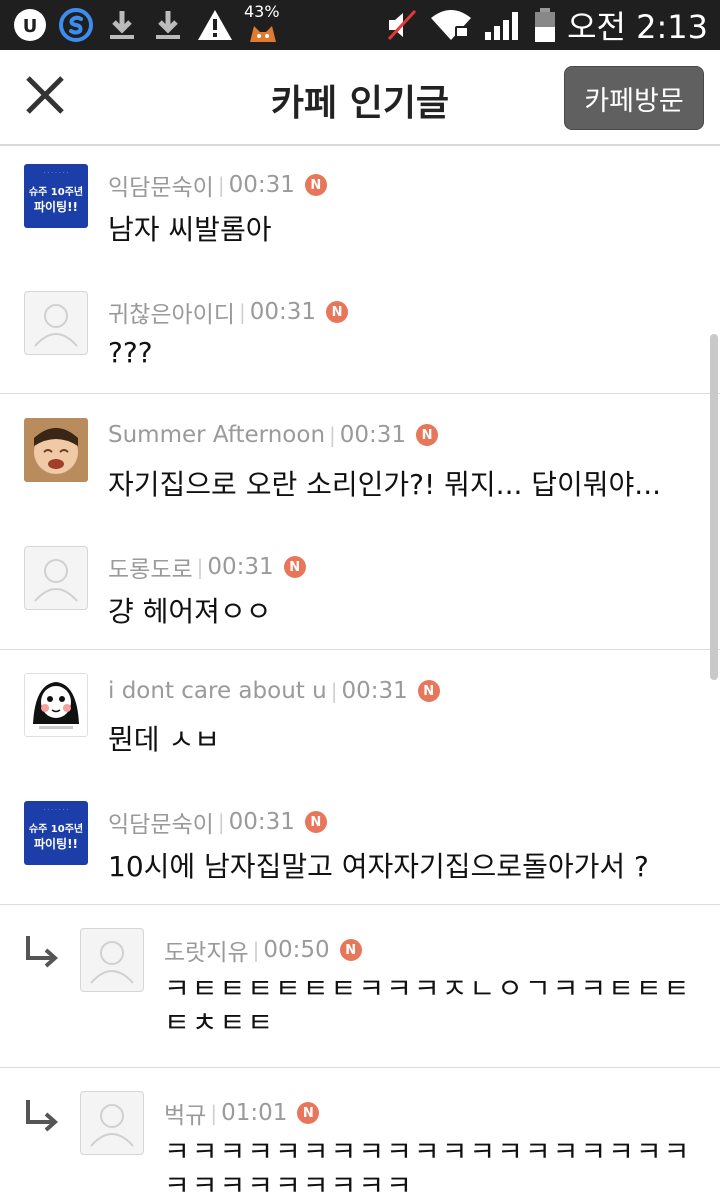 The height and width of the screenshot is (1196, 720). Describe the element at coordinates (360, 25) in the screenshot. I see `status-bar: U 43% 오전 2:13` at that location.